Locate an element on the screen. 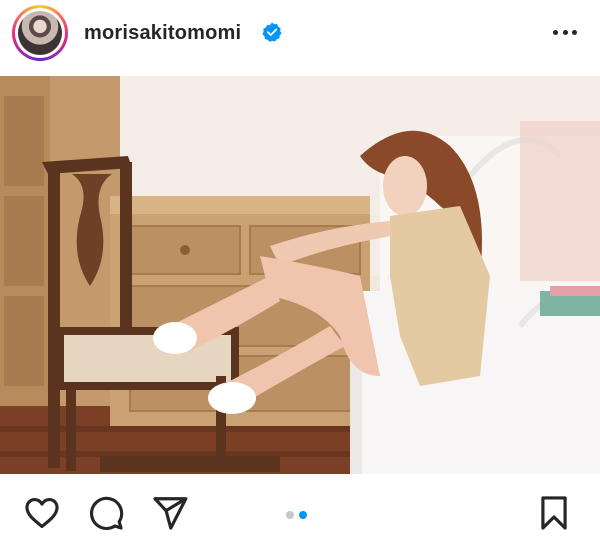  bookmark-icon is located at coordinates (554, 513).